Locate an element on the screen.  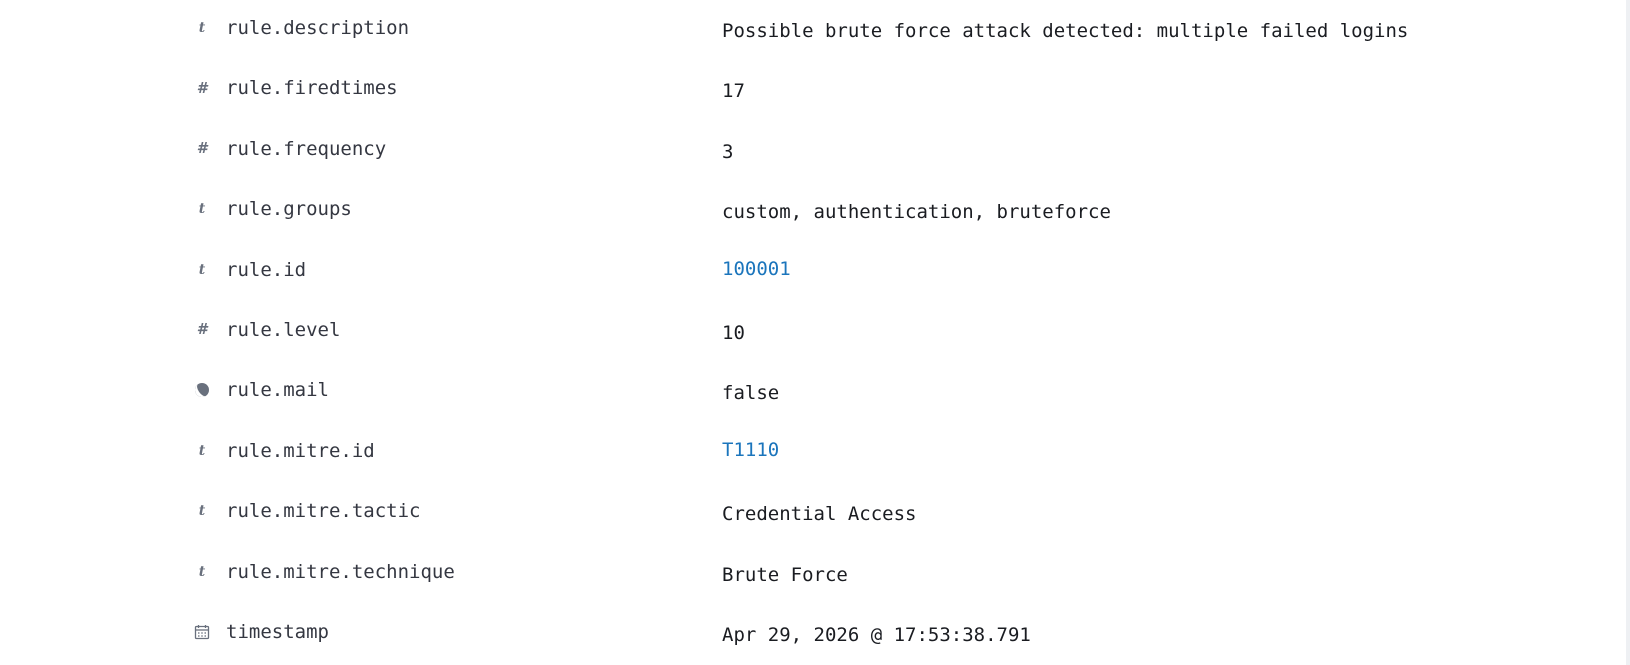
scrollbar is located at coordinates (1628, 332).